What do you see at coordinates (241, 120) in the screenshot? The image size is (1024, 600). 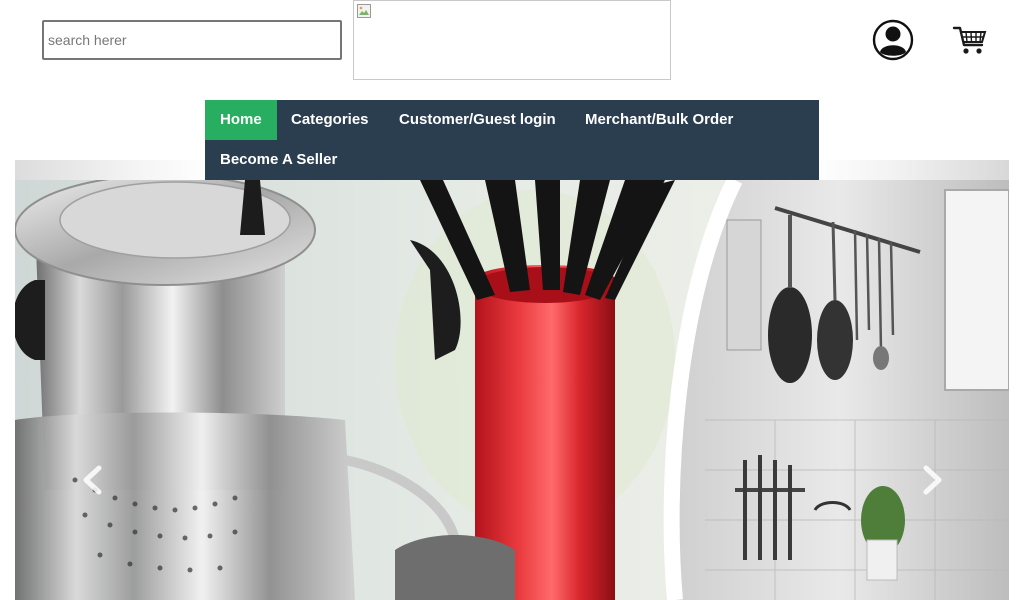 I see `nav-item-home: Home` at bounding box center [241, 120].